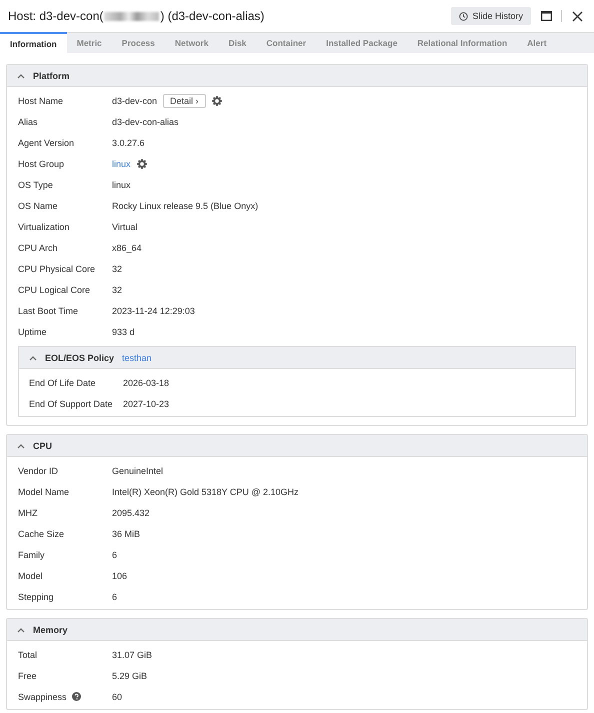  I want to click on field-value: 2027-10-23, so click(146, 403).